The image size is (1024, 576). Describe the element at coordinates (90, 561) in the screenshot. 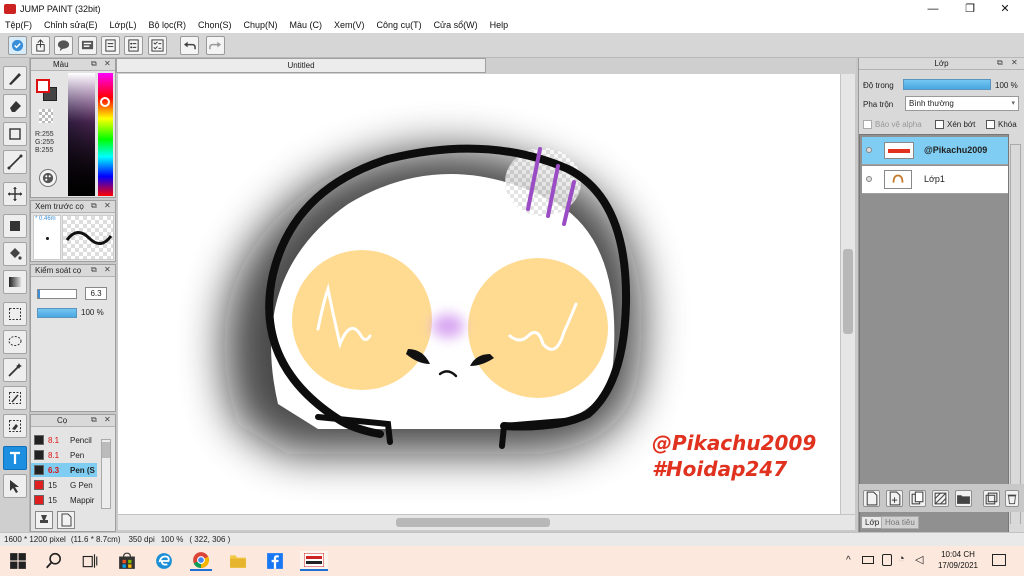

I see `task-view-button` at that location.